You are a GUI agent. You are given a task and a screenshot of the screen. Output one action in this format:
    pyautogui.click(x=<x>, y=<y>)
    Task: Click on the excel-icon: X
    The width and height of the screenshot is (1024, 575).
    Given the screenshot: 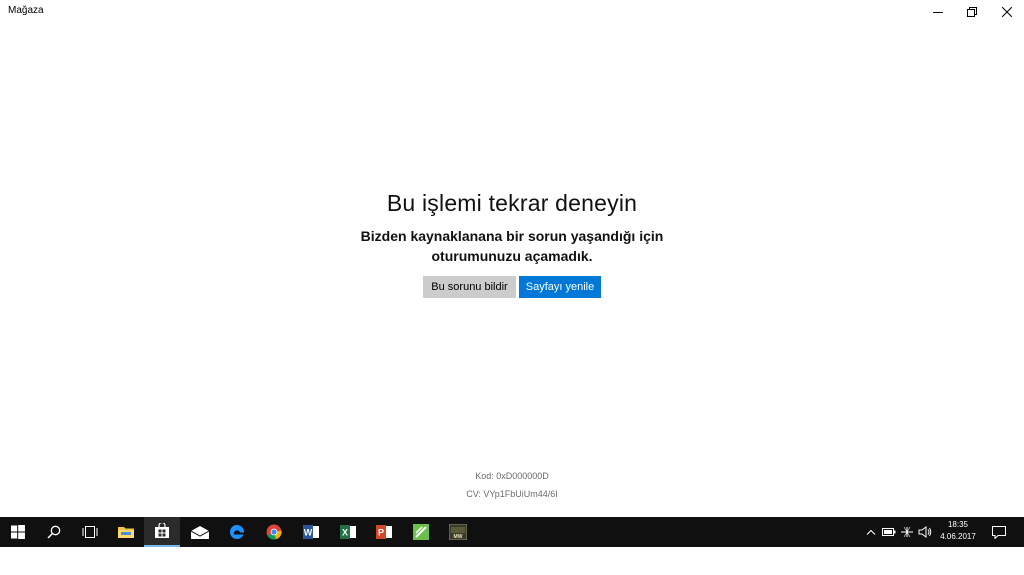 What is the action you would take?
    pyautogui.click(x=348, y=532)
    